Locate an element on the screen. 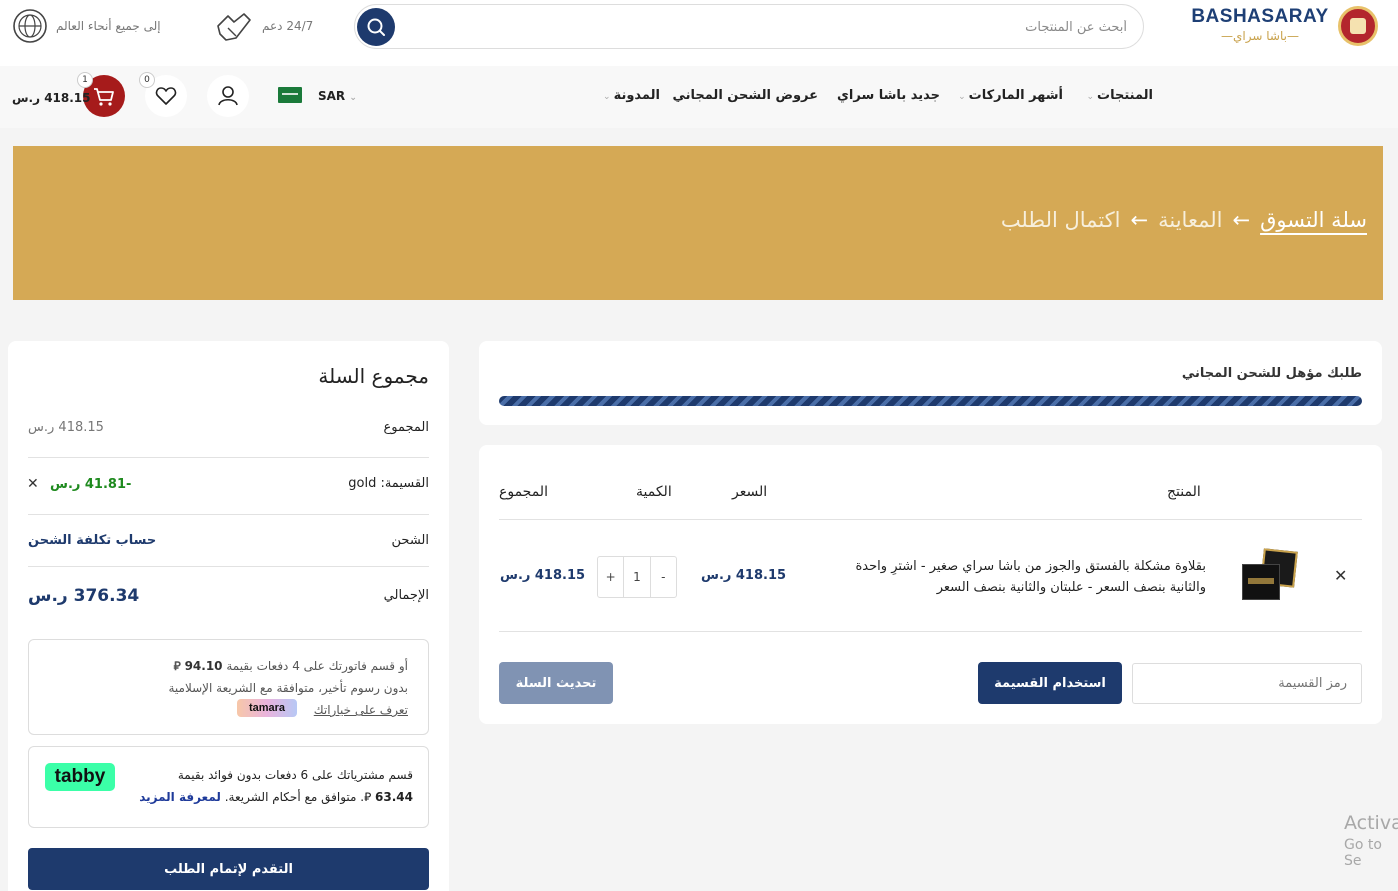  free-shipping-card is located at coordinates (930, 383).